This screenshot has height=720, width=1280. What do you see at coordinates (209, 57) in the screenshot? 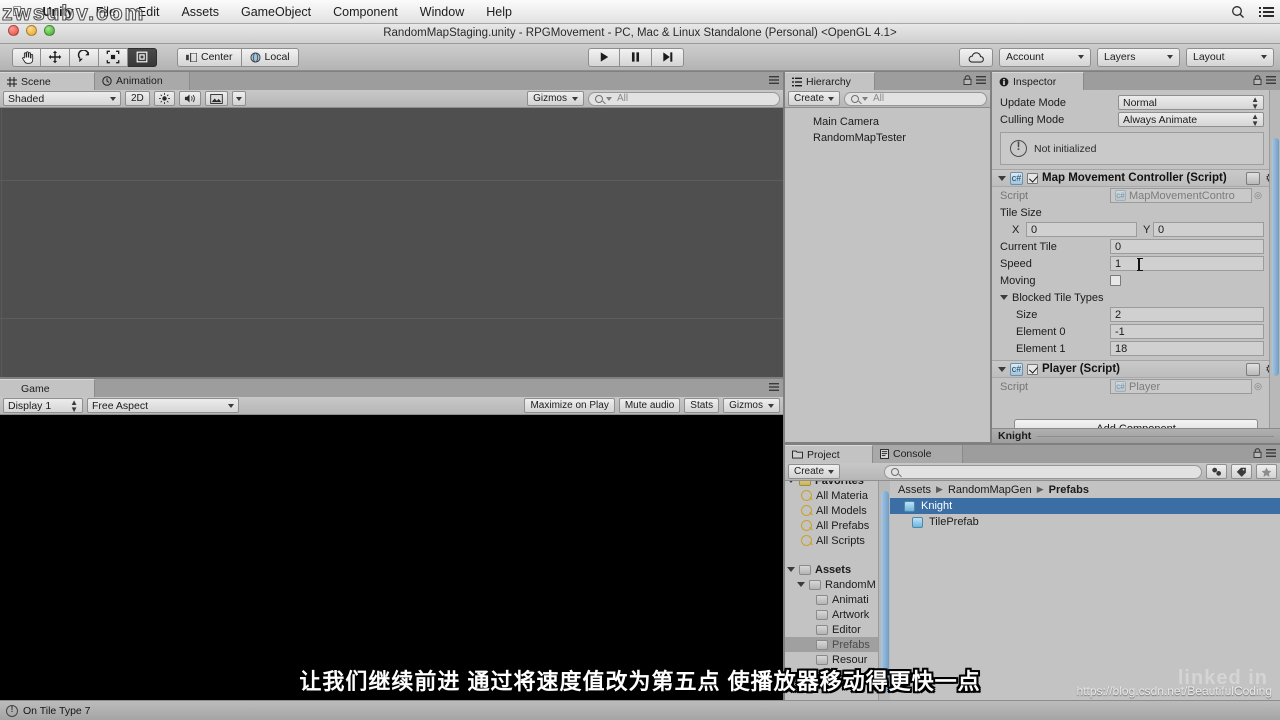
I see `pivot-mode-button: Center` at bounding box center [209, 57].